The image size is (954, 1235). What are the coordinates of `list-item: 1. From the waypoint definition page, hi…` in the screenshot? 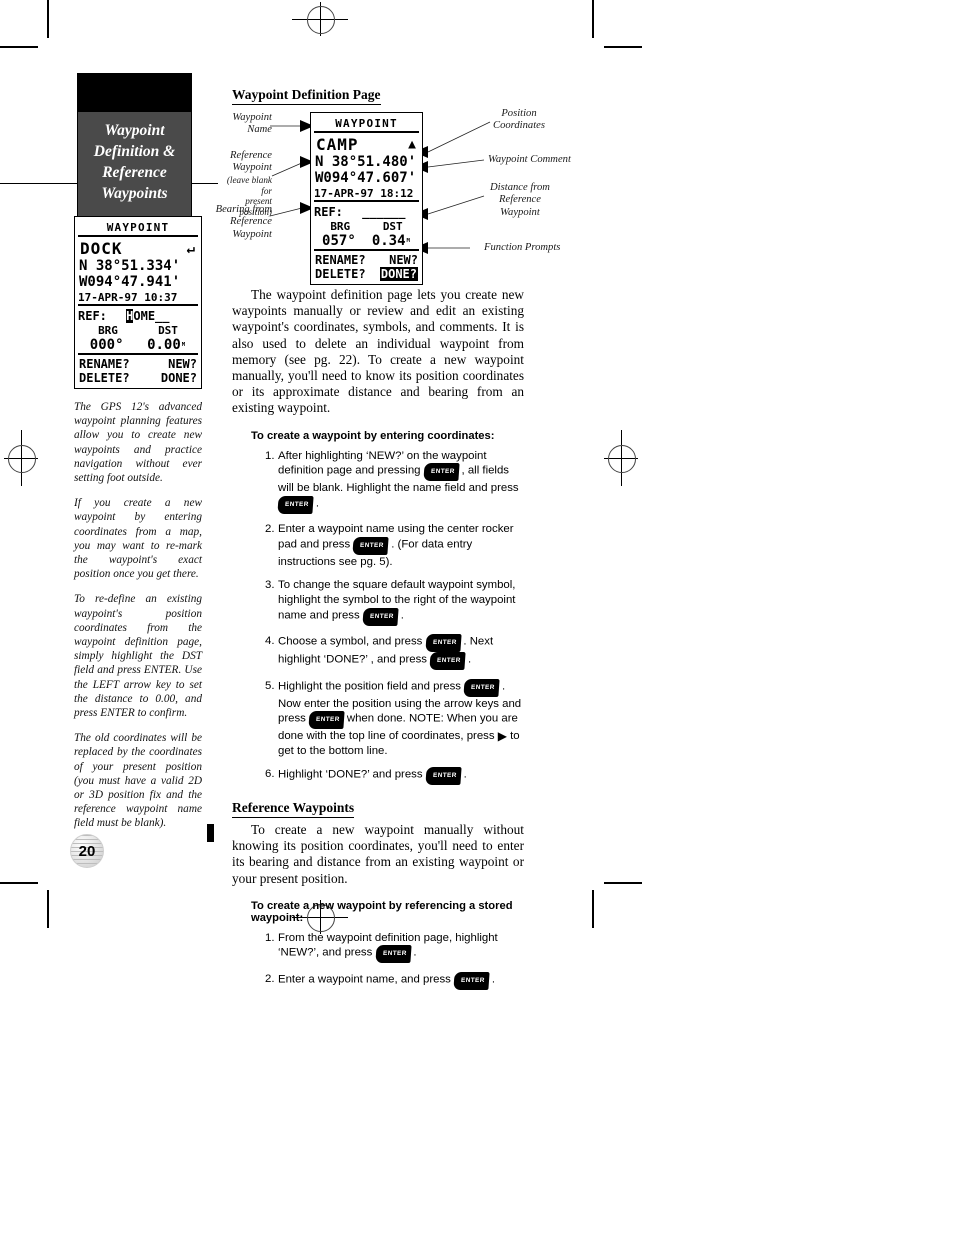 It's located at (394, 947).